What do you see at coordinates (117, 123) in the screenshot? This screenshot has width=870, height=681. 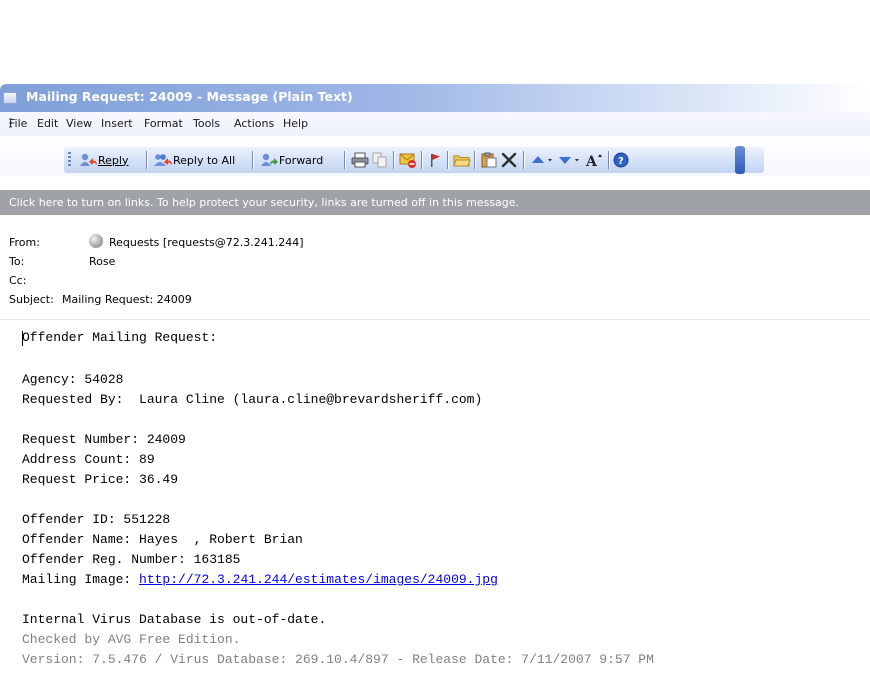 I see `menu-insert: Insert` at bounding box center [117, 123].